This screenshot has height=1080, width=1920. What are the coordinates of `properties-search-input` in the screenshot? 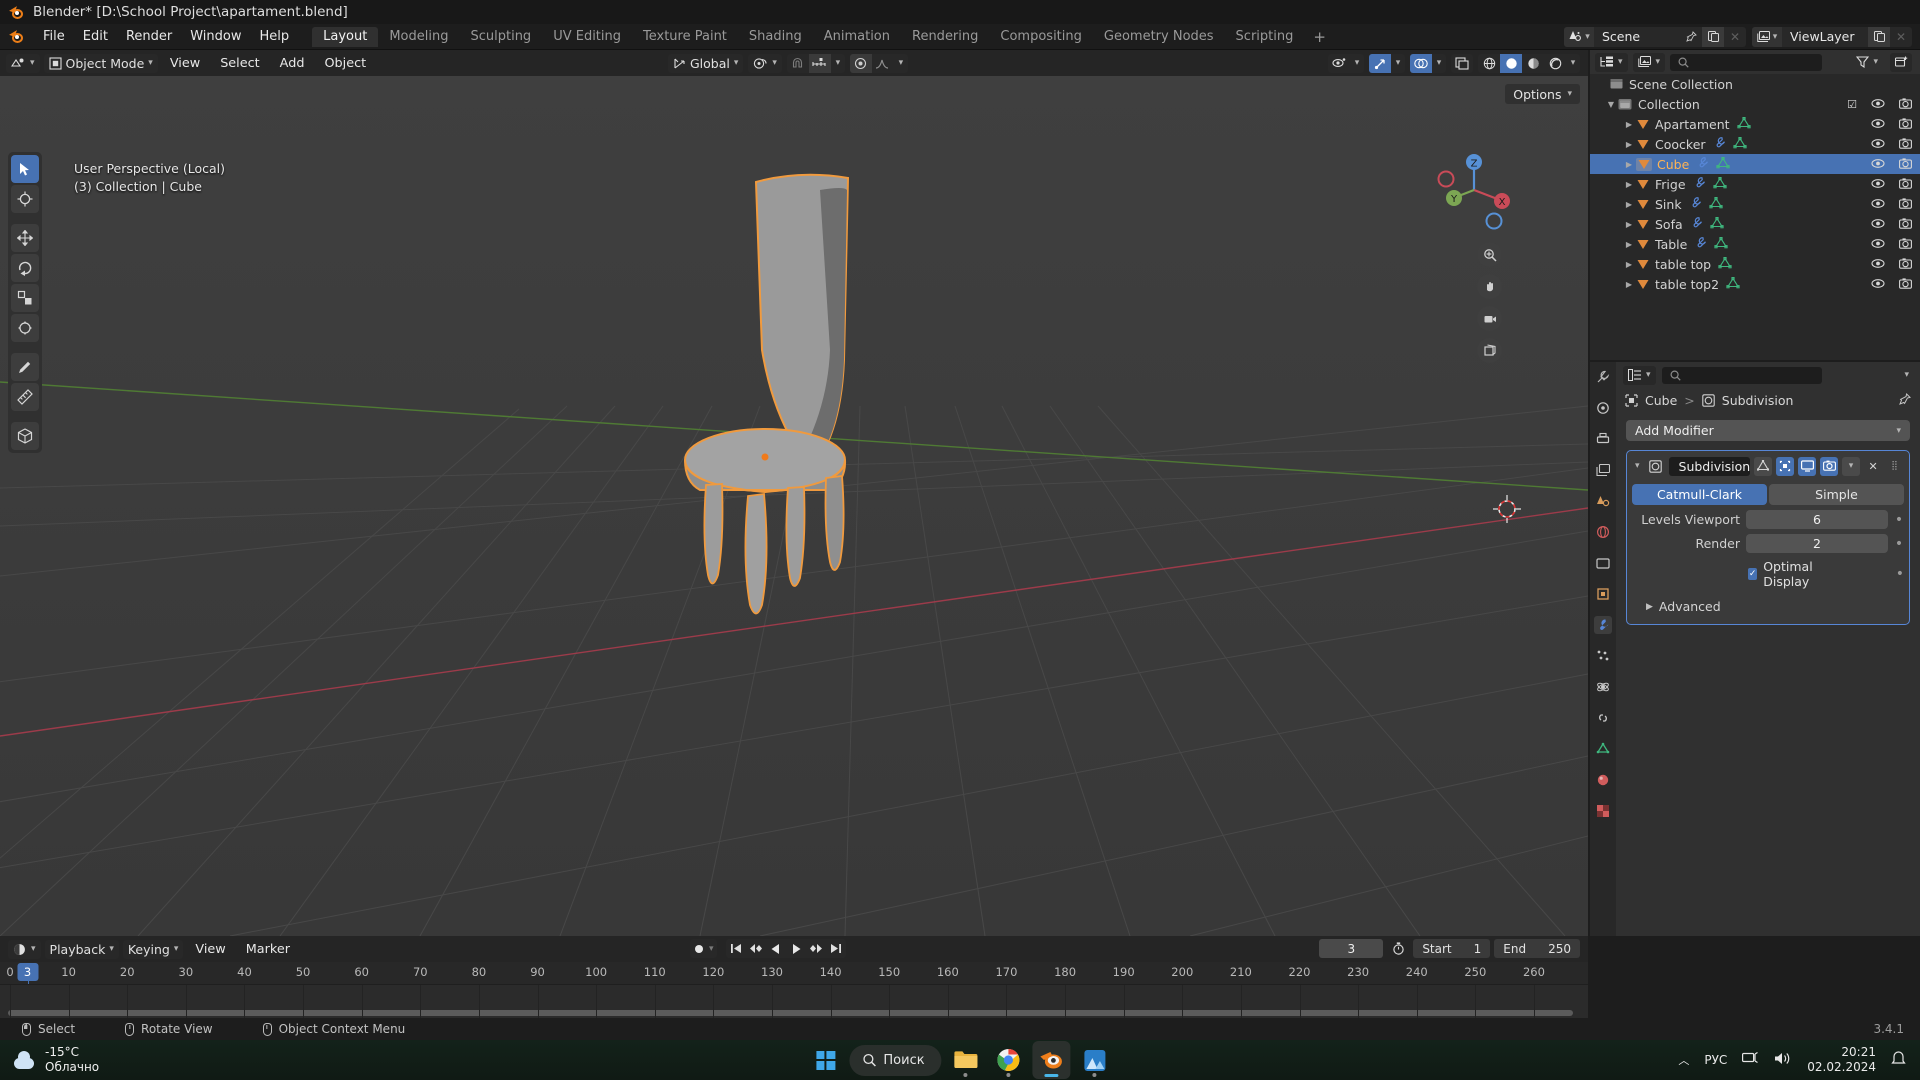 It's located at (1741, 375).